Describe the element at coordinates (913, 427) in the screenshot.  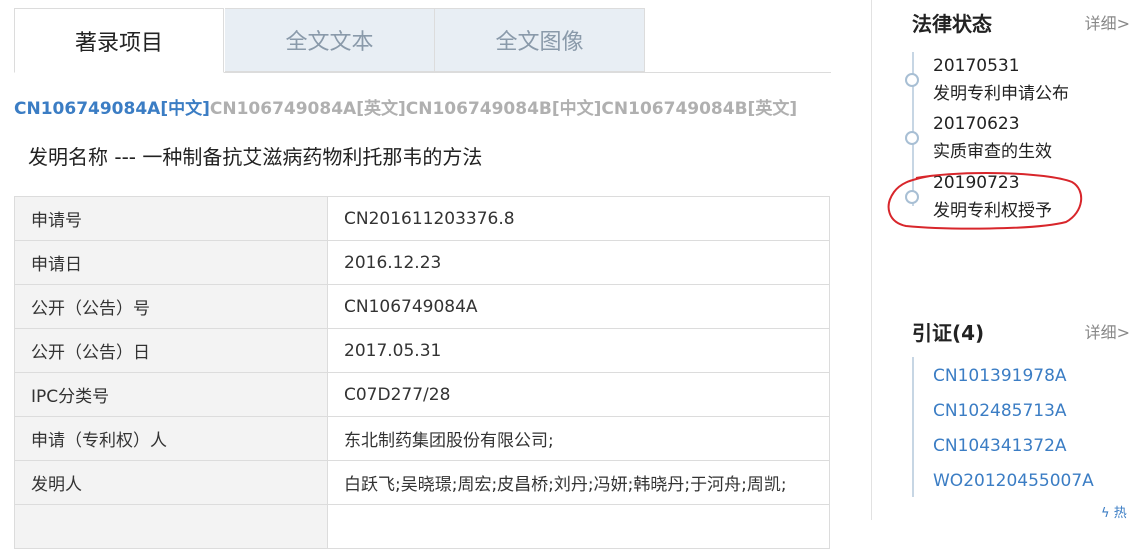
I see `citations-line` at that location.